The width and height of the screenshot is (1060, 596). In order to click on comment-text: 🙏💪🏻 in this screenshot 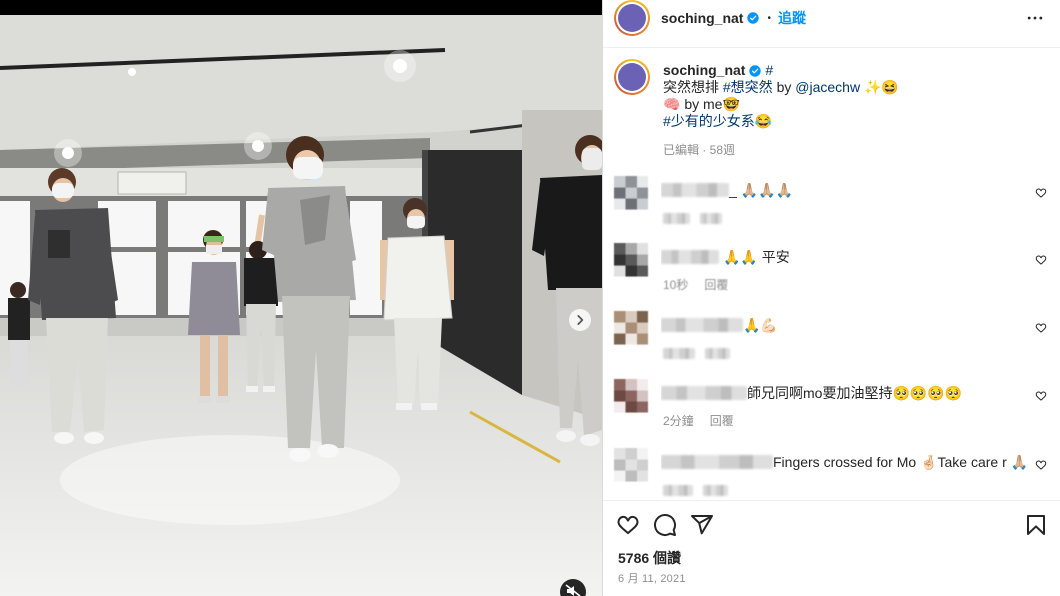, I will do `click(760, 325)`.